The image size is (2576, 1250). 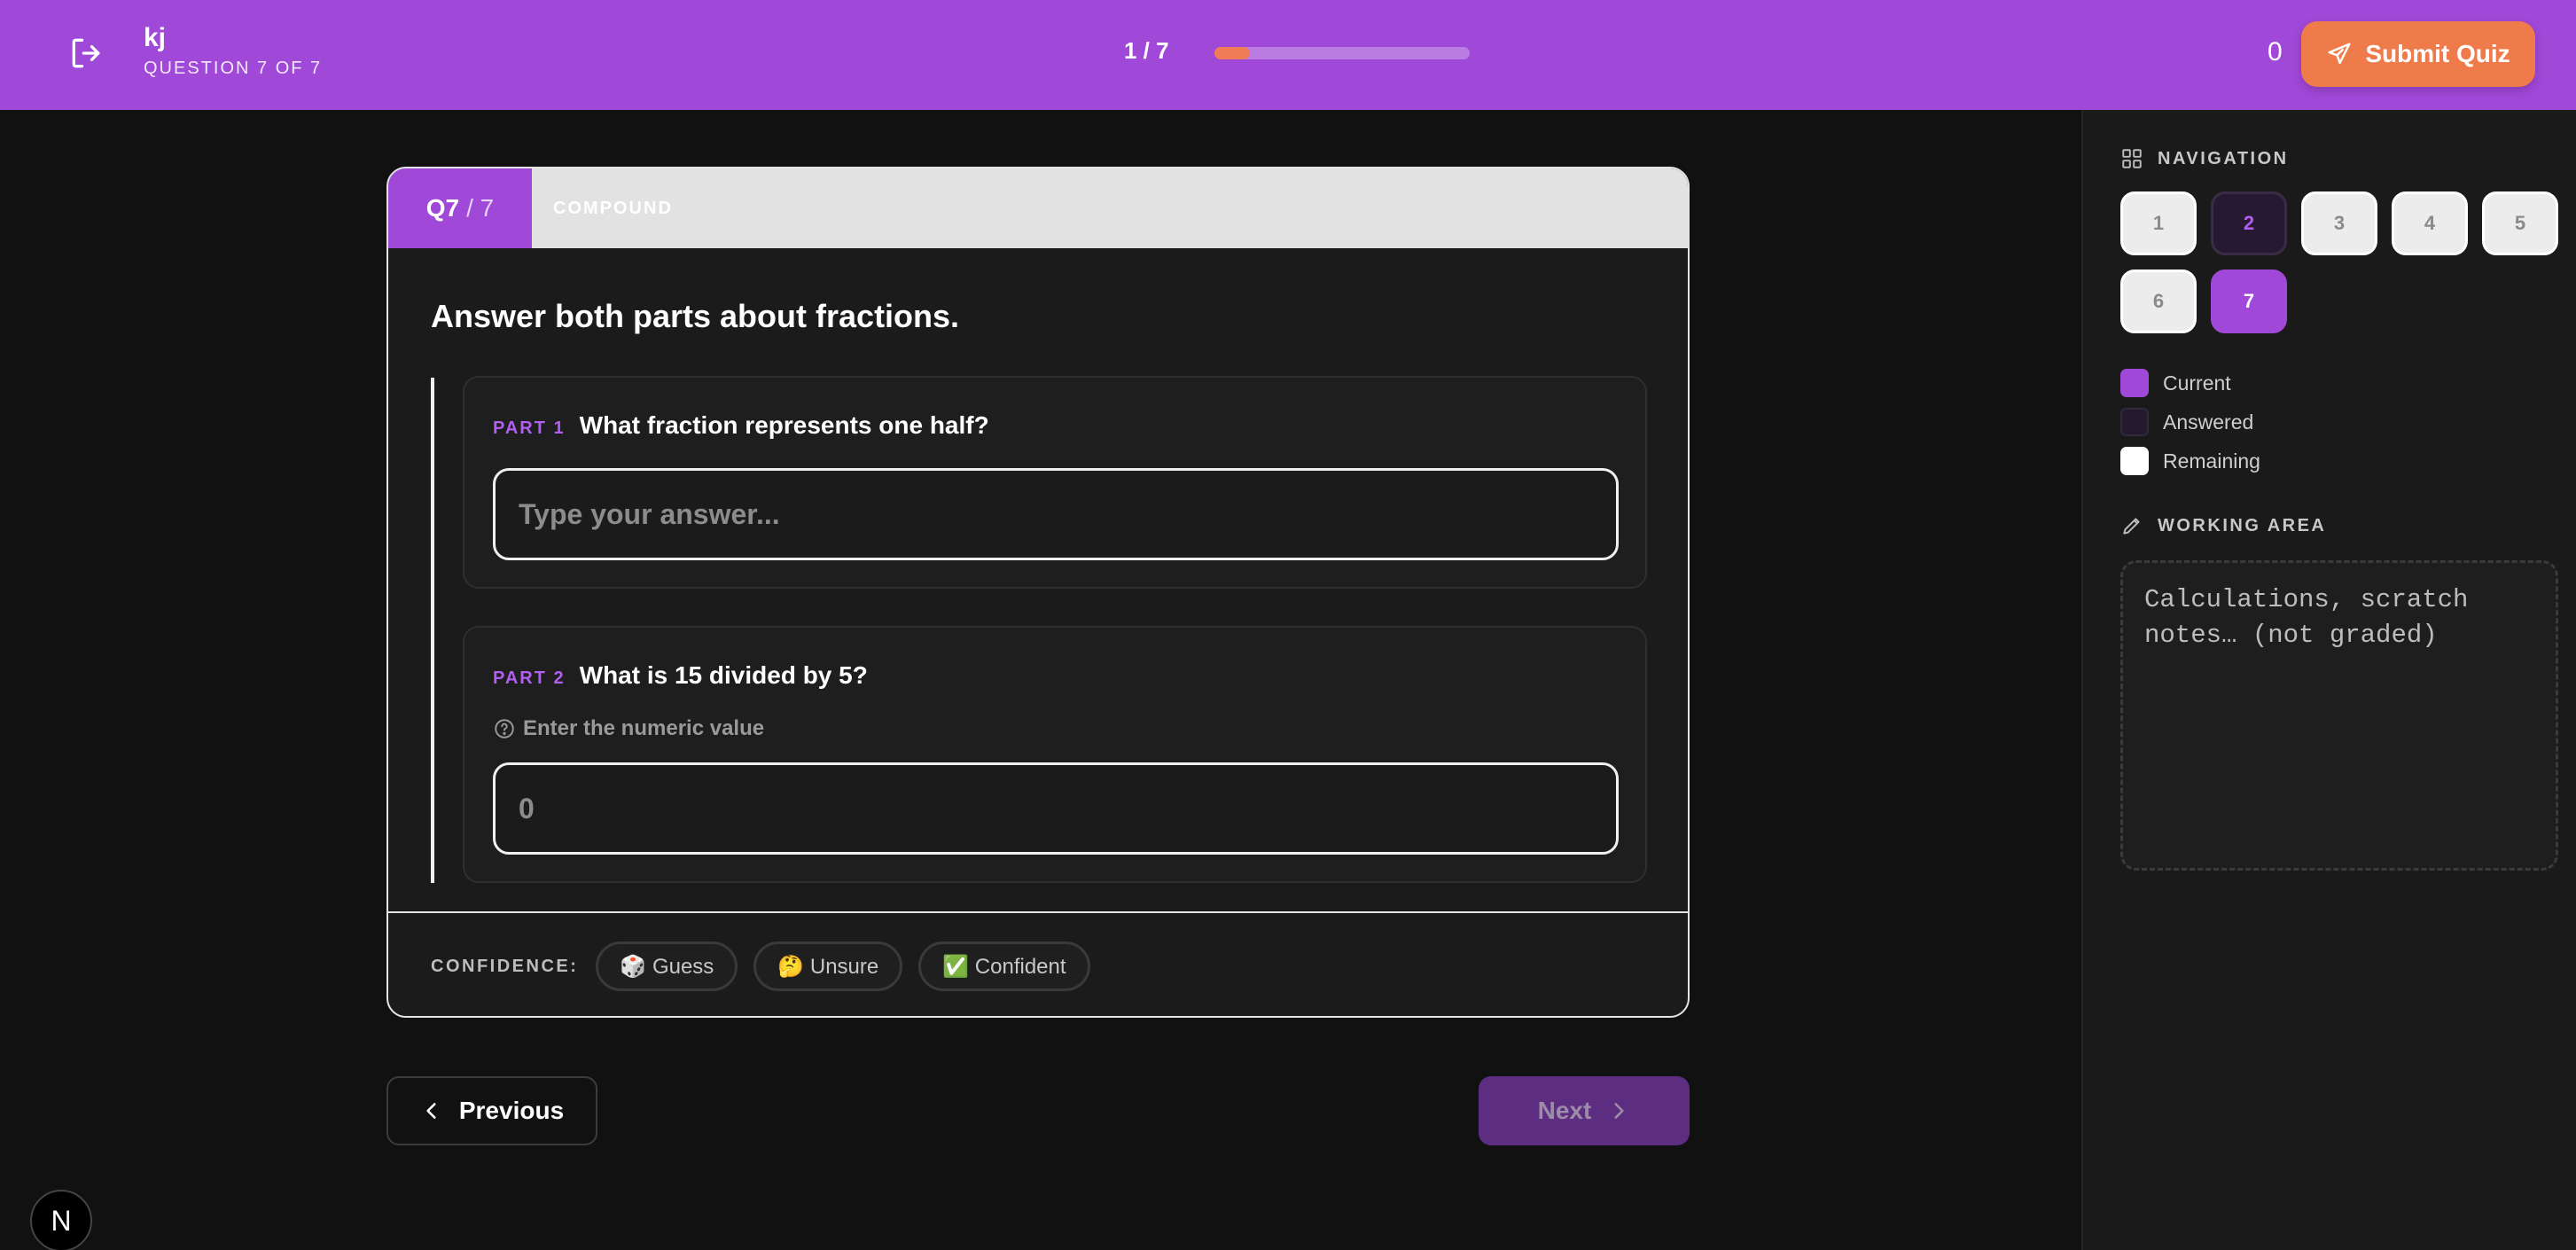 What do you see at coordinates (233, 68) in the screenshot?
I see `question-status: QUESTION 7 OF 7` at bounding box center [233, 68].